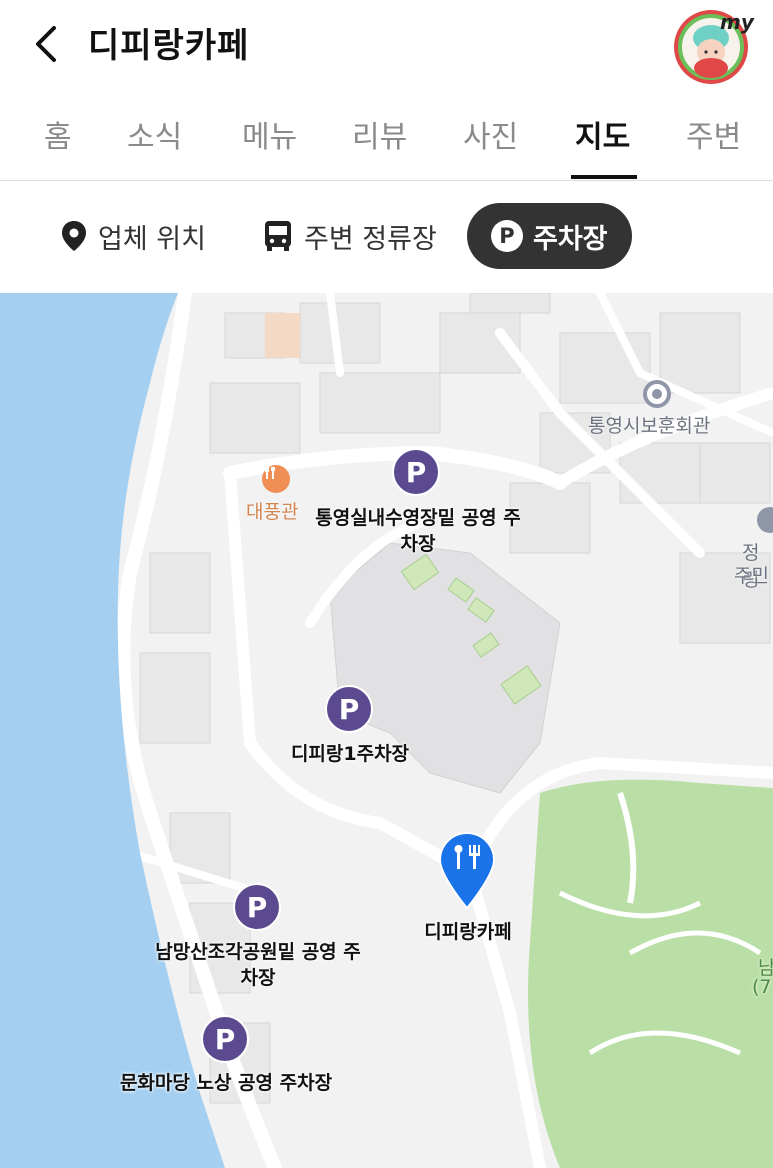 Image resolution: width=773 pixels, height=1168 pixels. What do you see at coordinates (416, 472) in the screenshot?
I see `parking-pin-1: P` at bounding box center [416, 472].